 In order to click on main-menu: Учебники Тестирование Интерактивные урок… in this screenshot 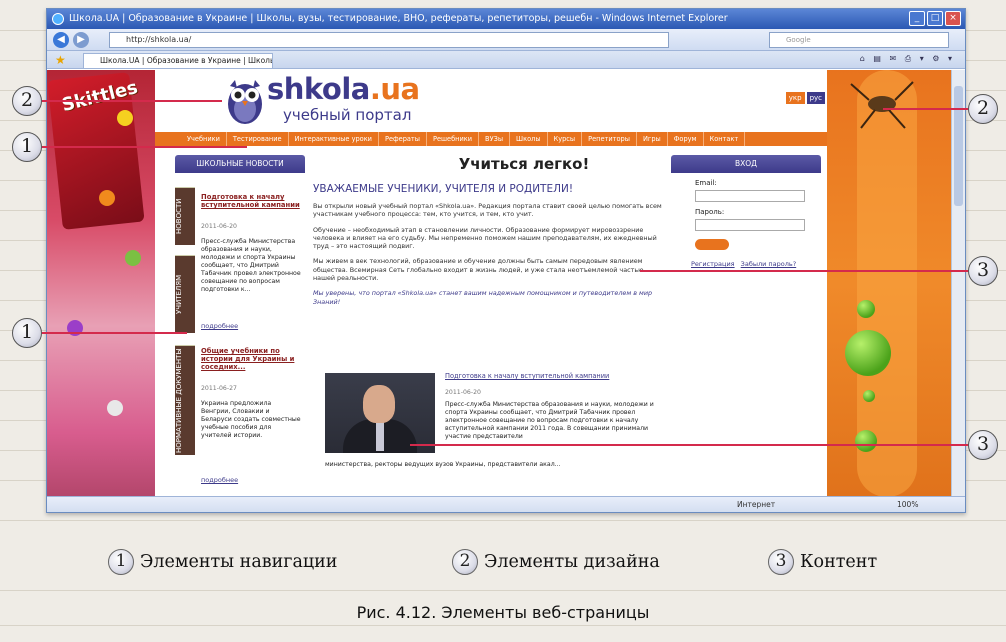, I will do `click(491, 139)`.